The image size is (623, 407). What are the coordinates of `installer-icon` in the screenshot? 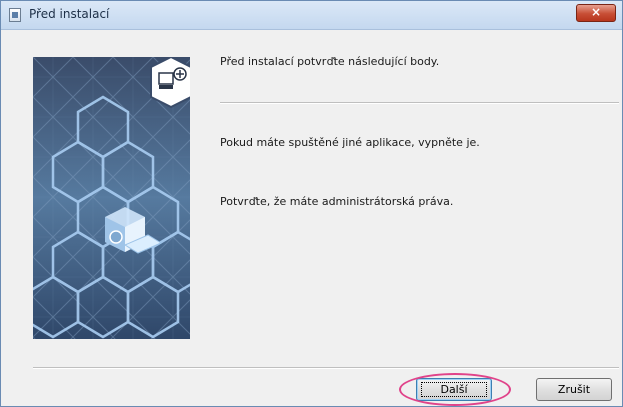 It's located at (15, 15).